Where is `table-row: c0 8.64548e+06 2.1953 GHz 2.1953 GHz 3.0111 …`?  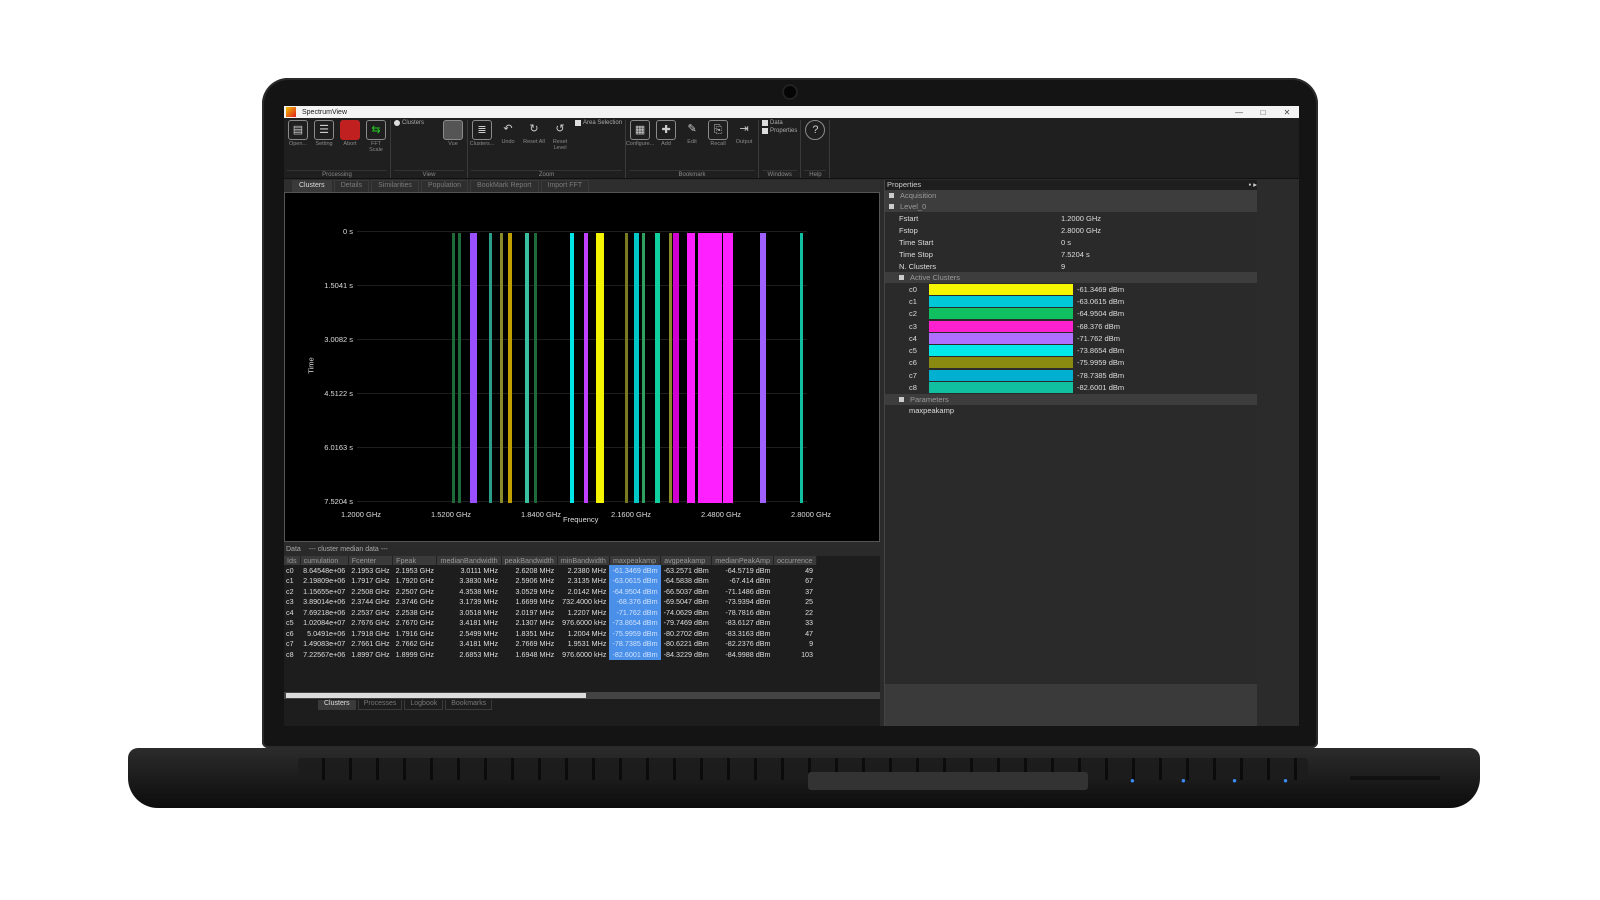
table-row: c0 8.64548e+06 2.1953 GHz 2.1953 GHz 3.0111 … is located at coordinates (550, 570).